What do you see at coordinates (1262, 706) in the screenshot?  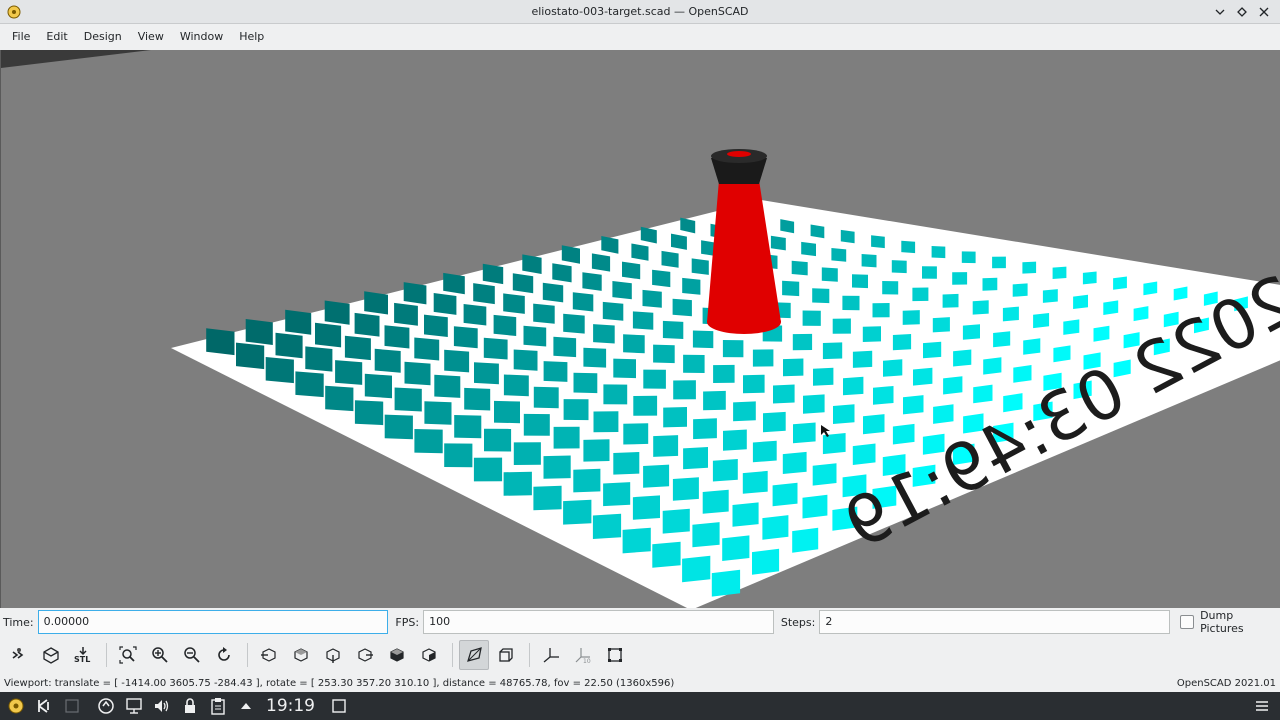 I see `menu-hamburger-icon` at bounding box center [1262, 706].